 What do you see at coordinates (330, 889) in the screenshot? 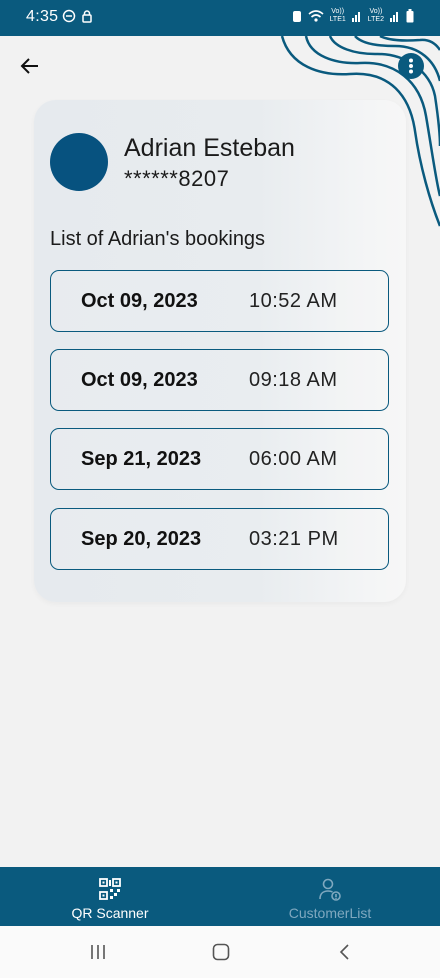
I see `customer-icon` at bounding box center [330, 889].